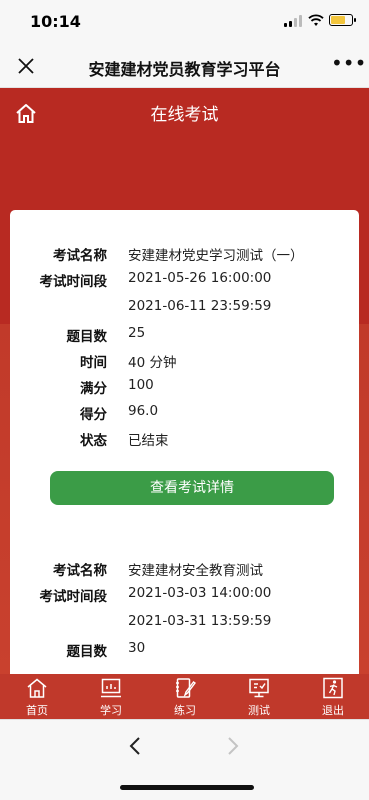 The width and height of the screenshot is (369, 800). What do you see at coordinates (93, 363) in the screenshot?
I see `field-label: 时间` at bounding box center [93, 363].